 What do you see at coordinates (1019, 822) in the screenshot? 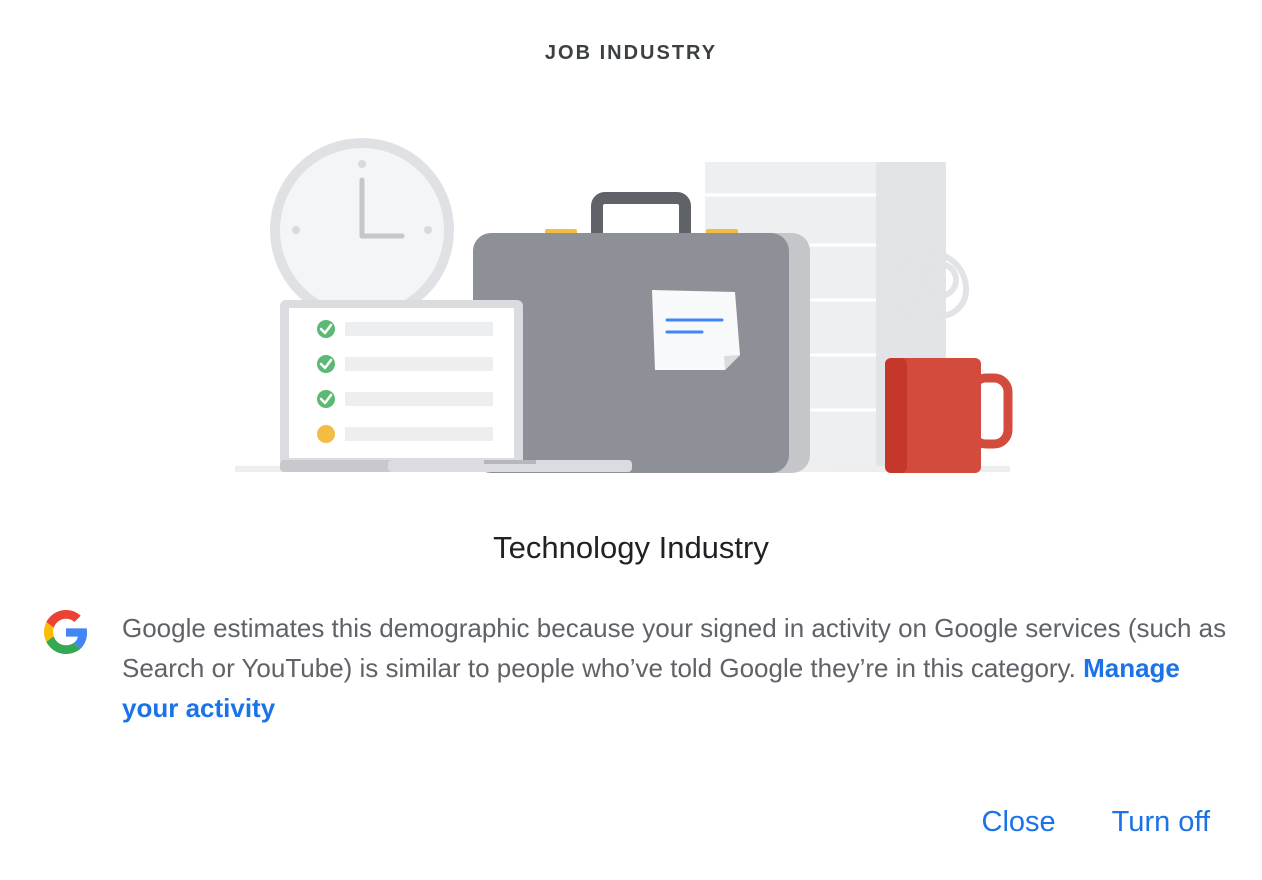
I see `close-button: Close` at bounding box center [1019, 822].